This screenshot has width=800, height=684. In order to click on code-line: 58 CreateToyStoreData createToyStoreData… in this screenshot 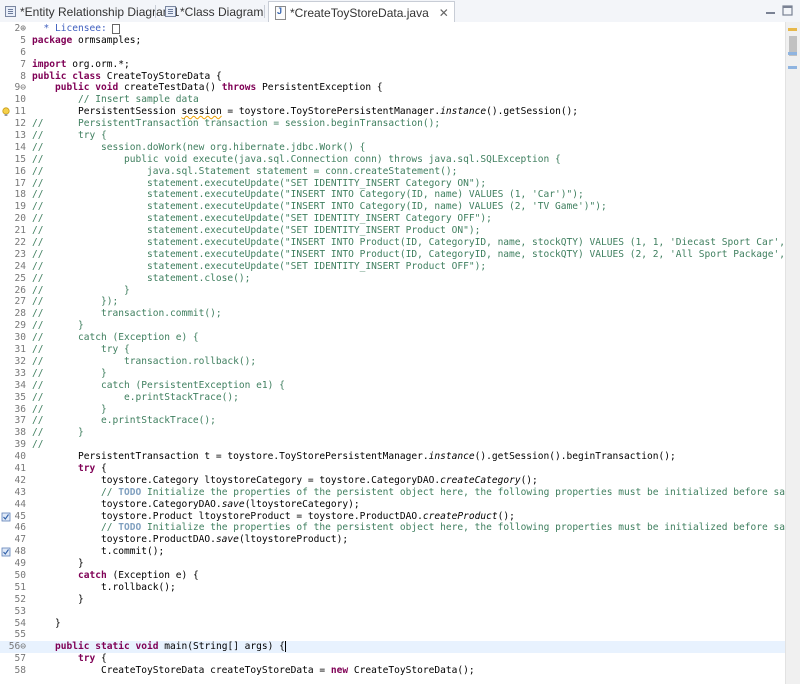, I will do `click(392, 671)`.